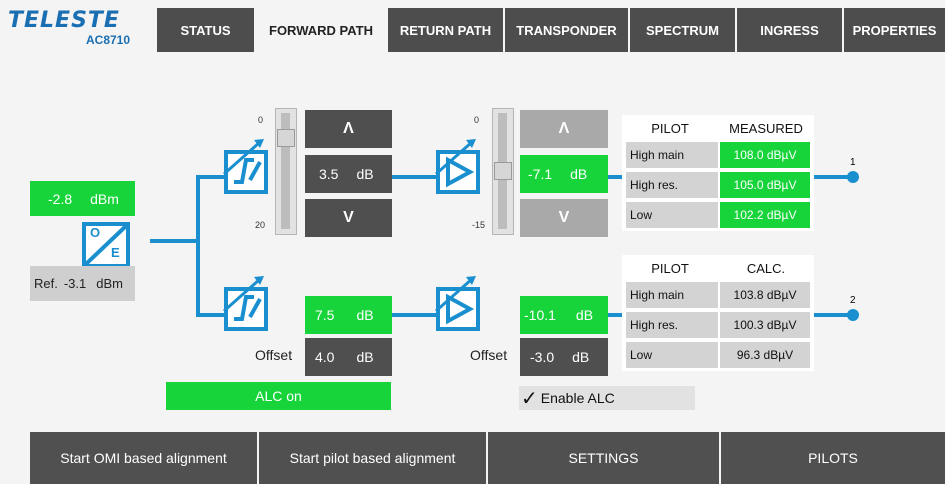  I want to click on pilot-measured-value: 108.0 dBµV, so click(765, 155).